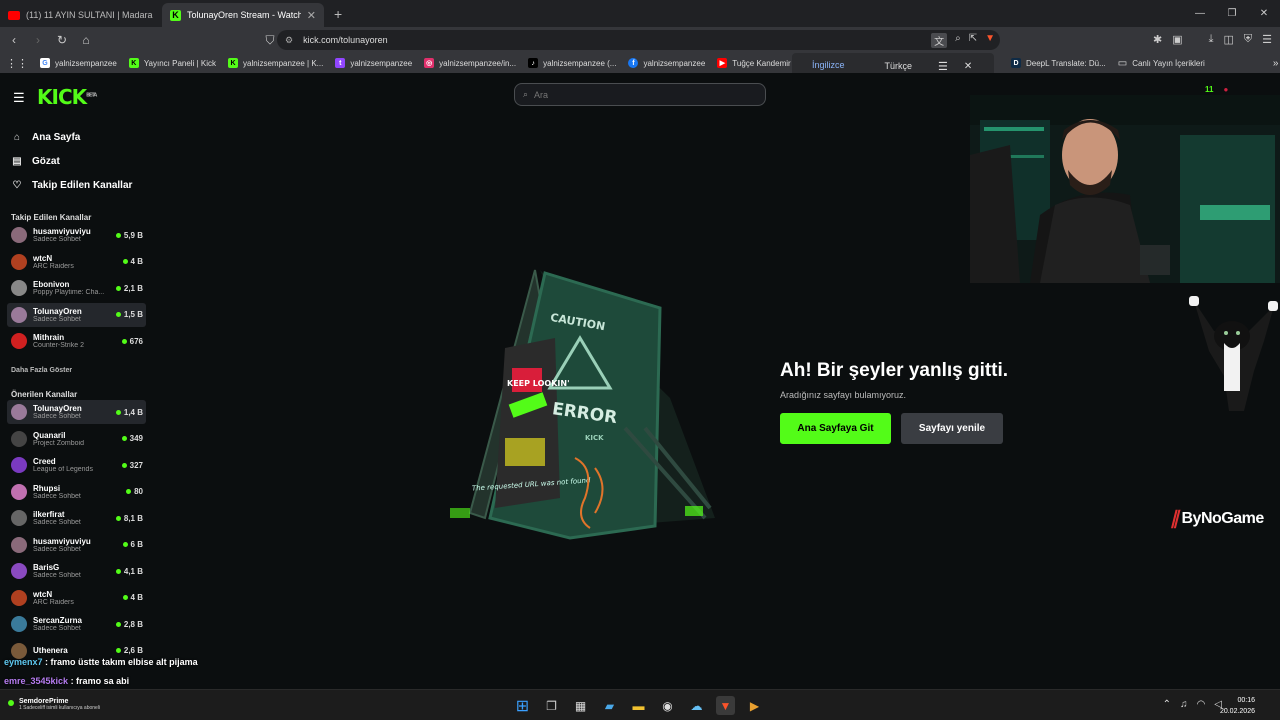 This screenshot has height=720, width=1280. Describe the element at coordinates (67, 97) in the screenshot. I see `kick-logo: KICKBETA` at that location.